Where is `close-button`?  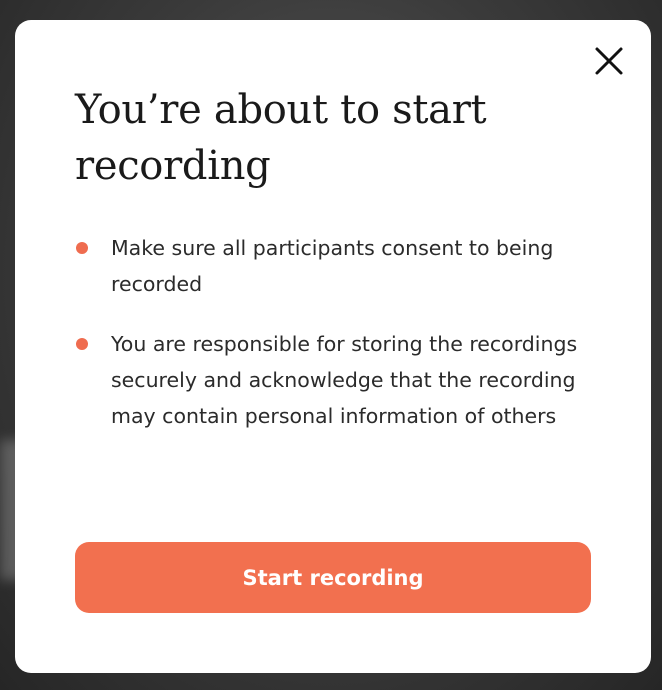 close-button is located at coordinates (609, 61).